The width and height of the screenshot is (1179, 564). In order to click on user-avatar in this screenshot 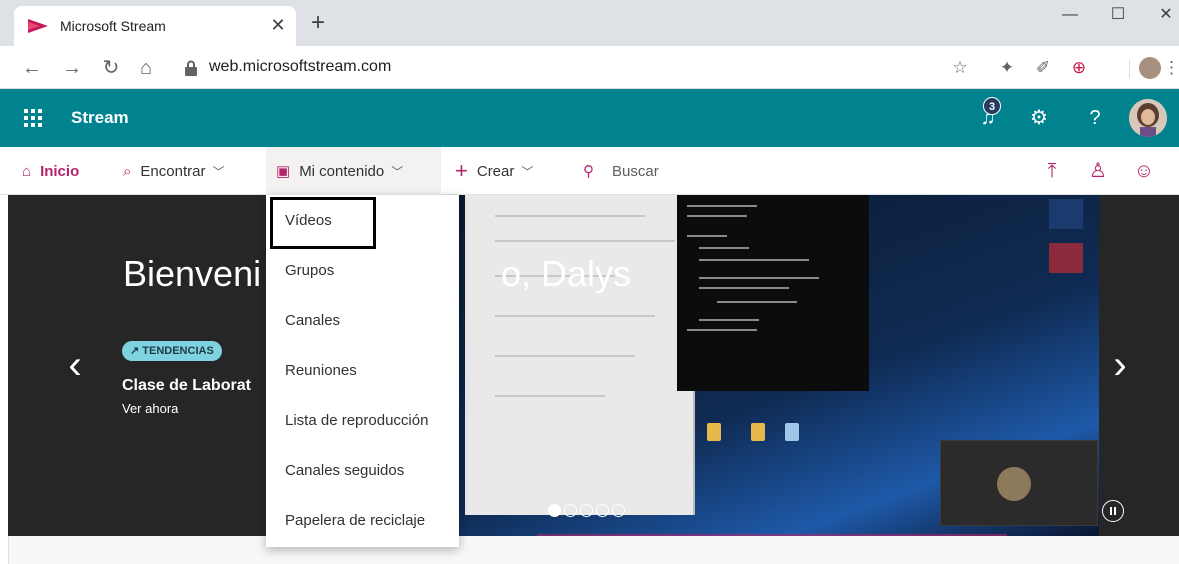, I will do `click(1148, 118)`.